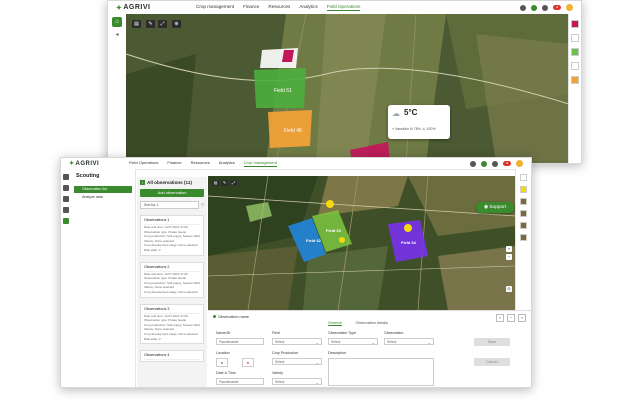  What do you see at coordinates (335, 323) in the screenshot?
I see `tab-general: General` at bounding box center [335, 323].